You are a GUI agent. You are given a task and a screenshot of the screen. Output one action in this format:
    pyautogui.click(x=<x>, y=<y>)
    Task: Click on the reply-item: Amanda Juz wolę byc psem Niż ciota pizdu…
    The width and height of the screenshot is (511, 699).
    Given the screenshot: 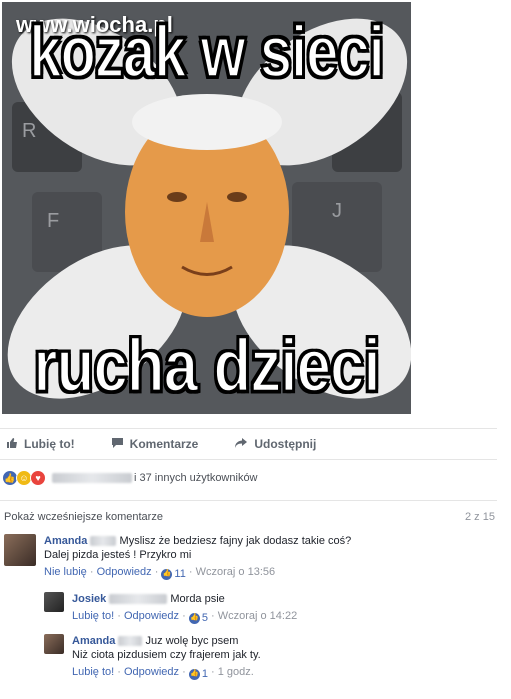 What is the action you would take?
    pyautogui.click(x=152, y=657)
    